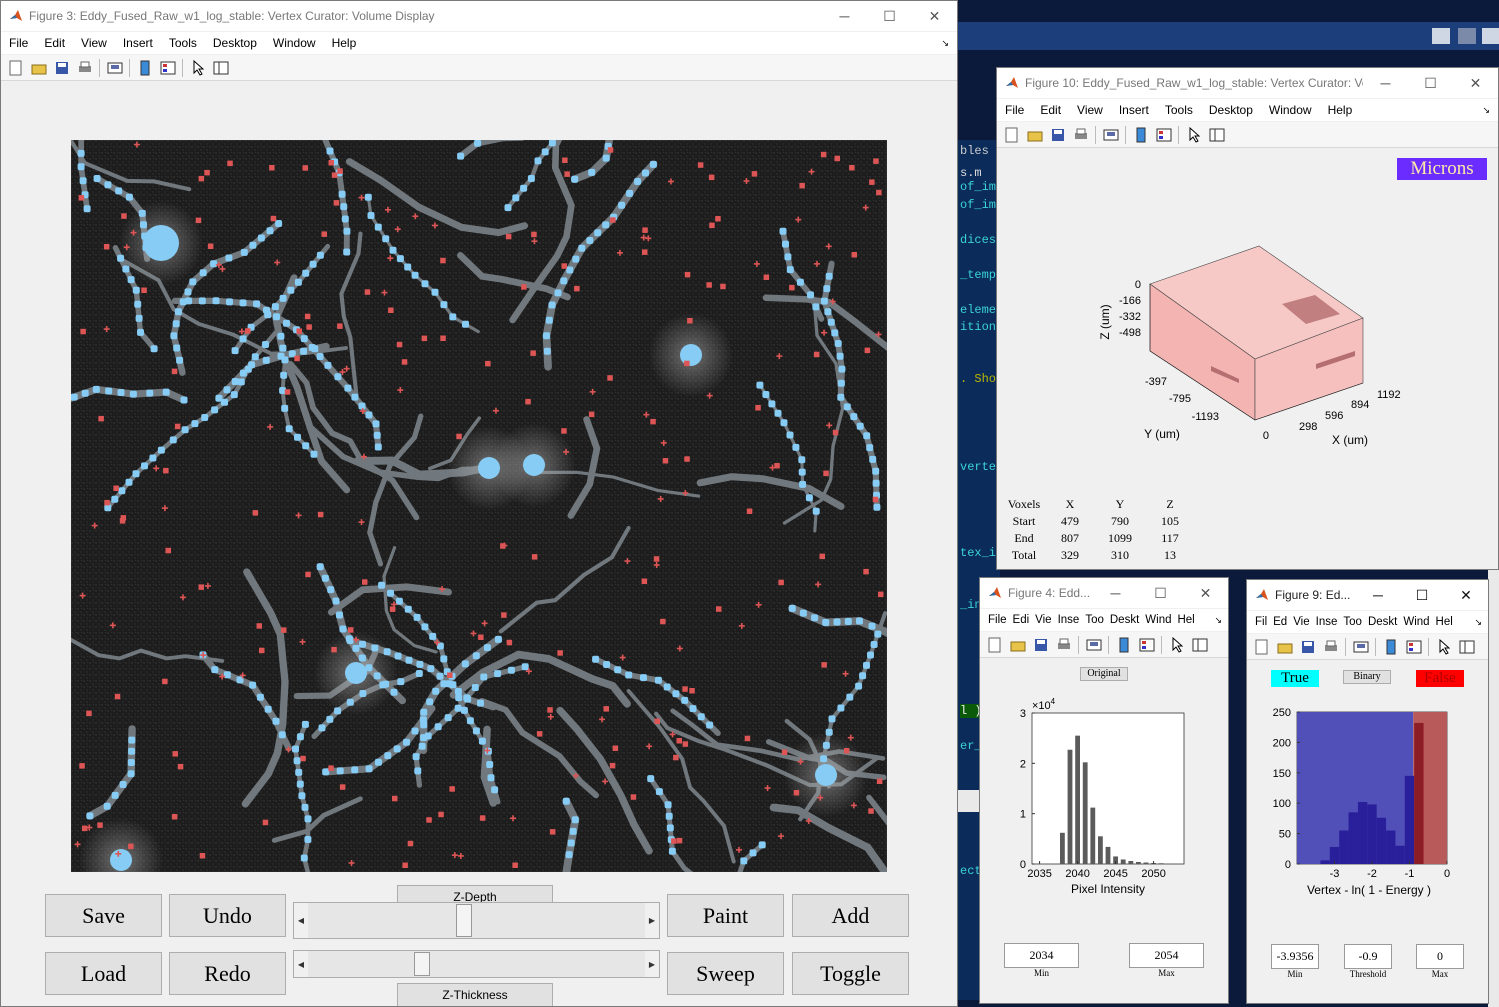 The image size is (1499, 1007). I want to click on redo-button: Redo, so click(227, 973).